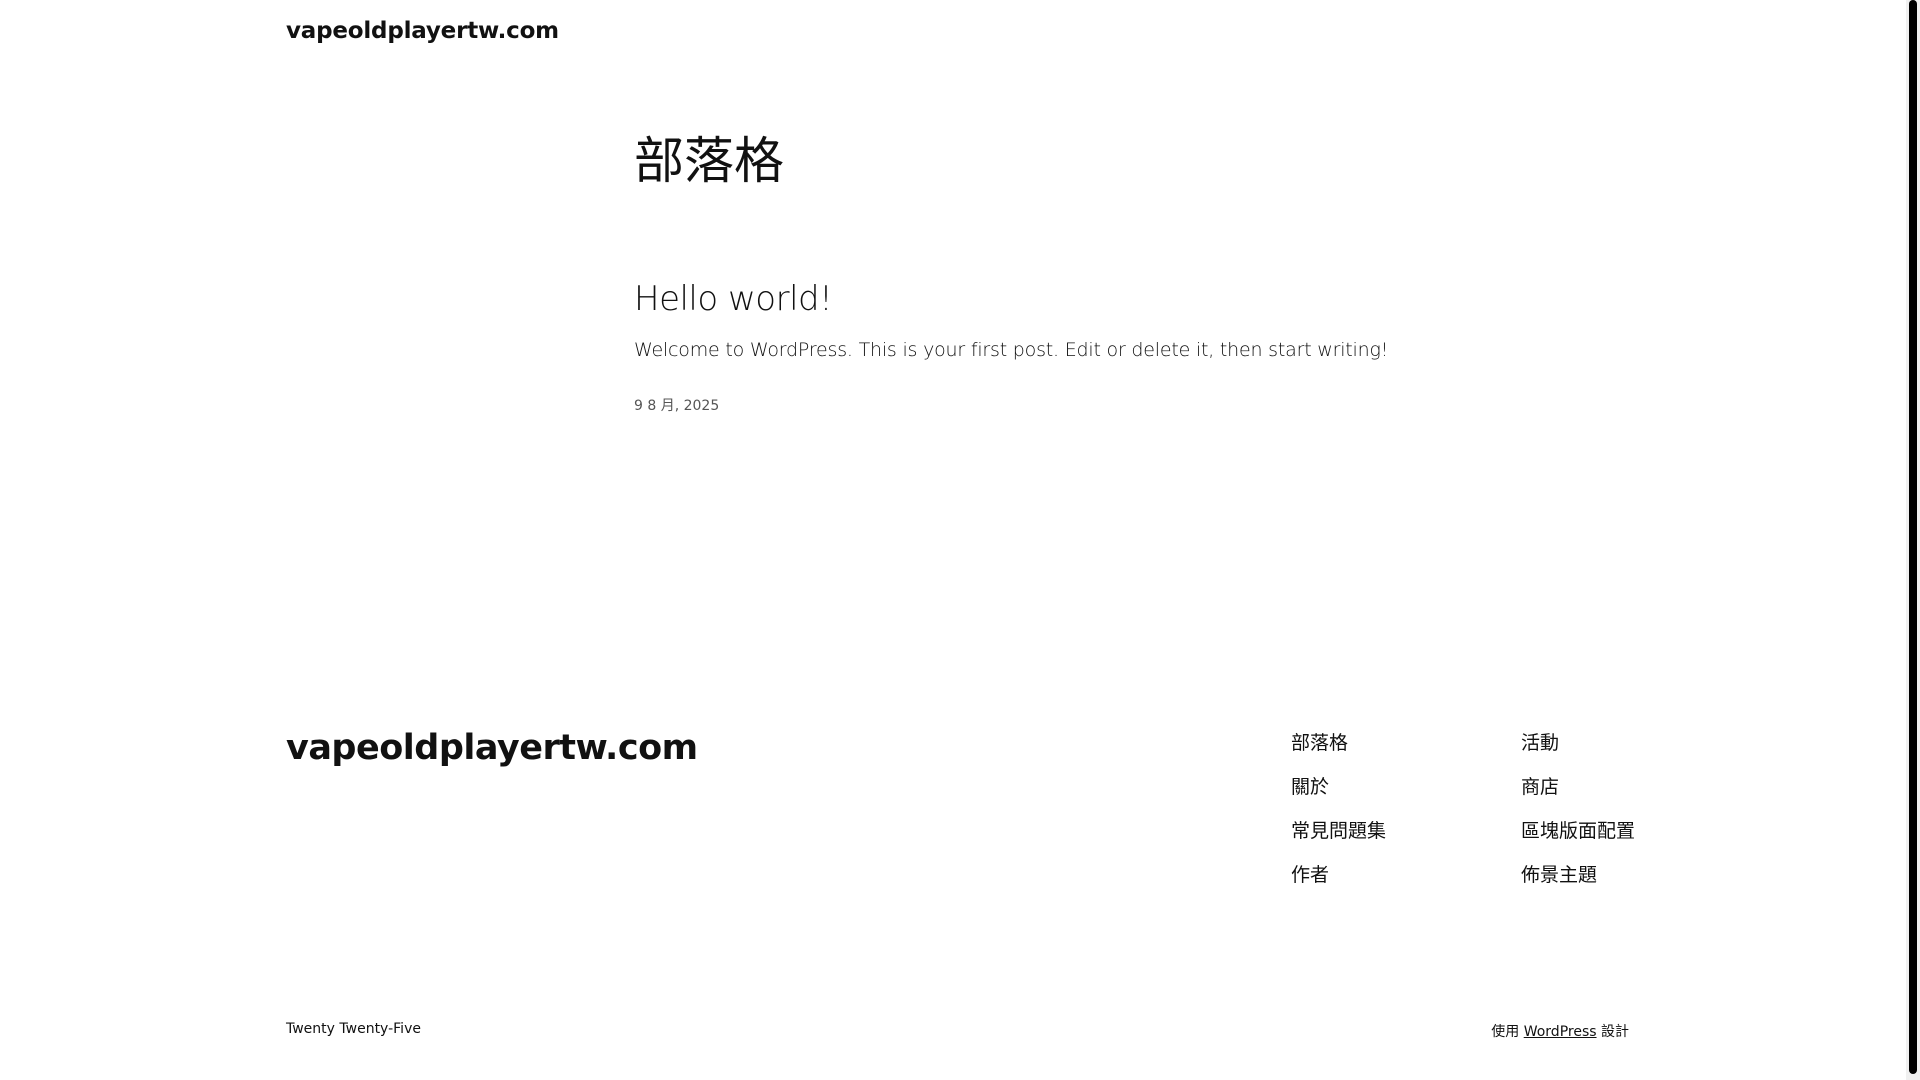 The height and width of the screenshot is (1080, 1920). Describe the element at coordinates (1338, 743) in the screenshot. I see `footer-nav-blog: 部落格` at that location.